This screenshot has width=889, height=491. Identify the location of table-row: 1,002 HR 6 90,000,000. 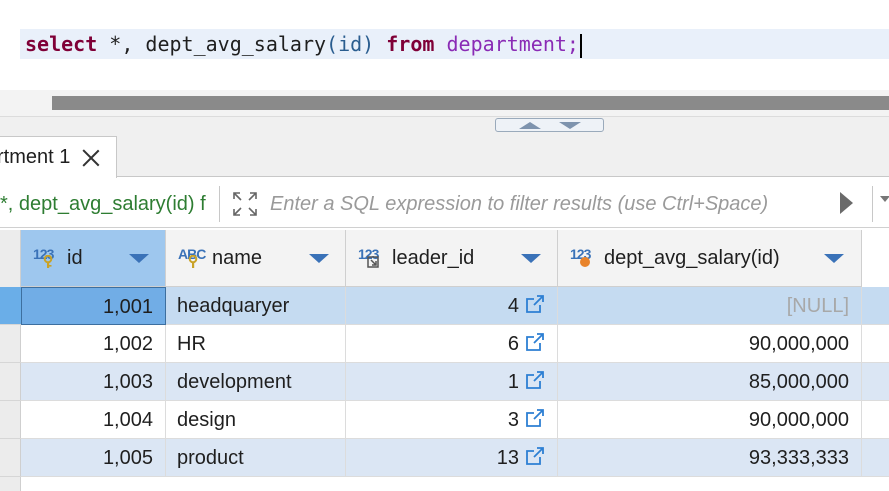
(455, 344).